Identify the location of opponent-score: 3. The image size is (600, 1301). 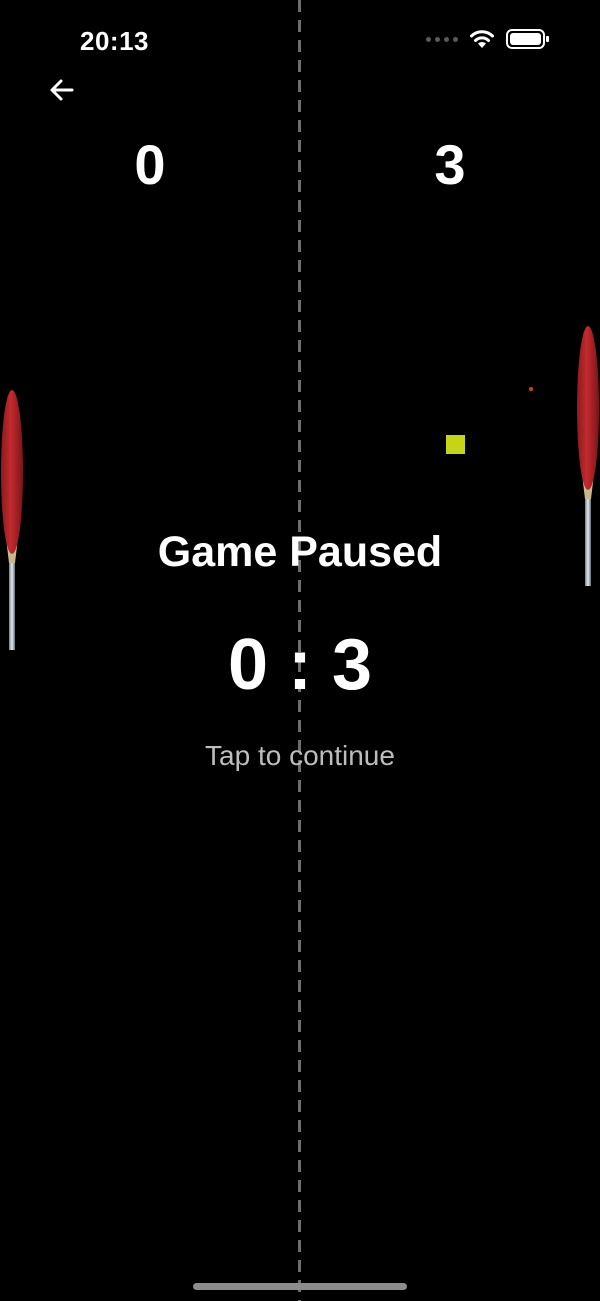
(450, 164).